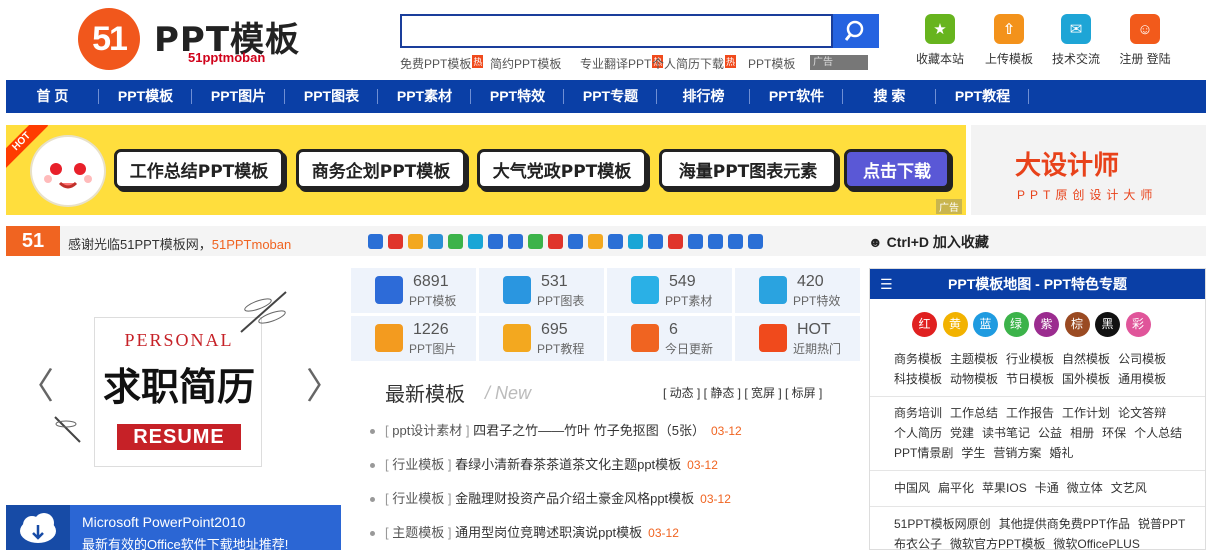 The width and height of the screenshot is (1211, 554). I want to click on hot-link: PPT模板, so click(771, 63).